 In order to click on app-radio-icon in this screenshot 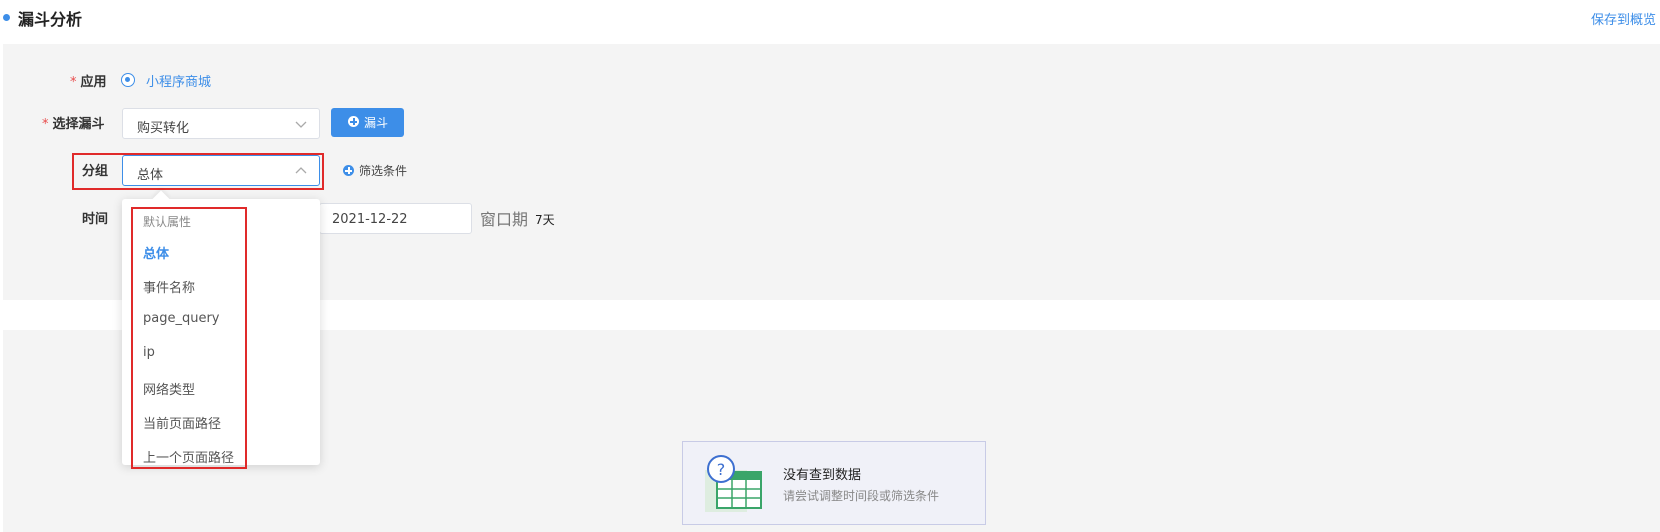, I will do `click(128, 80)`.